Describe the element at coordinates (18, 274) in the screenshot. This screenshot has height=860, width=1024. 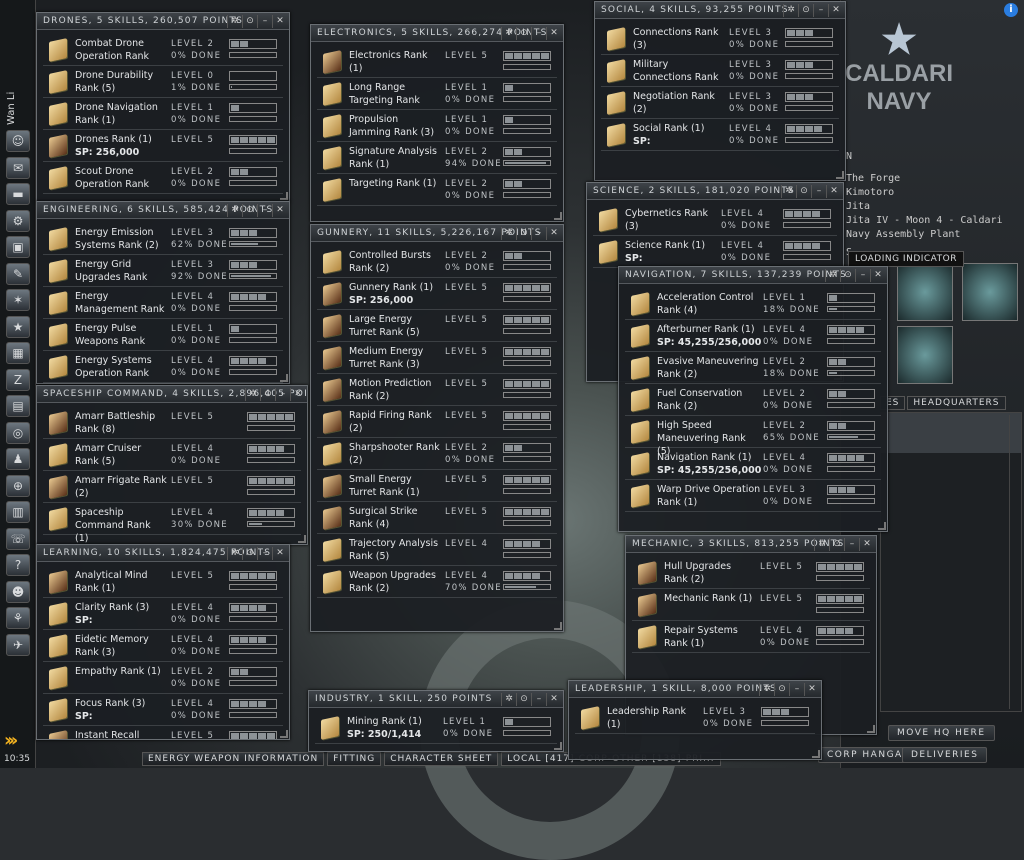
I see `neocom-button-icon: ✎` at that location.